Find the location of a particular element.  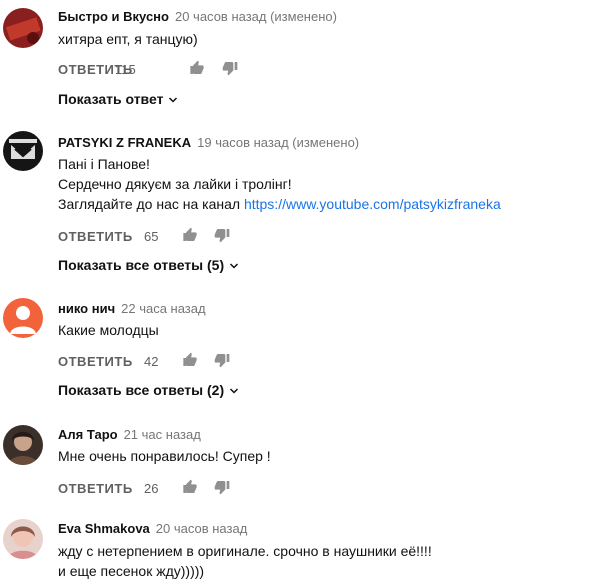

show-replies-label: Показать ответ is located at coordinates (111, 99).